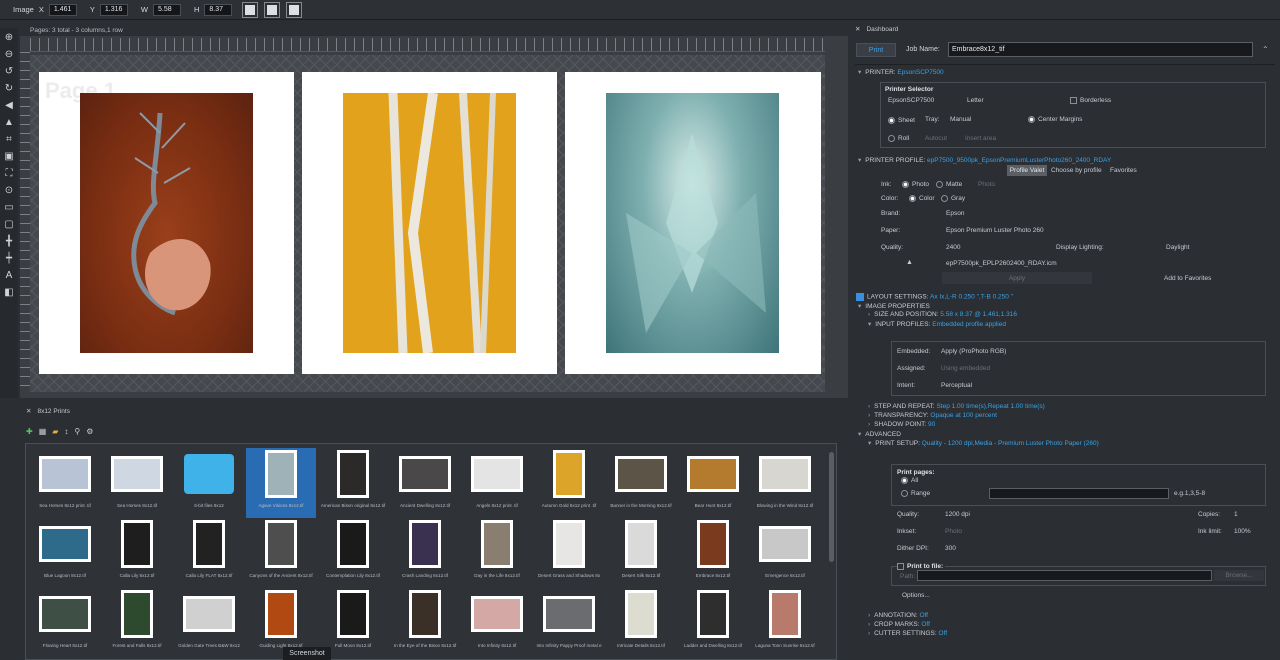 The image size is (1280, 660). Describe the element at coordinates (1055, 119) in the screenshot. I see `center-margins-radio: Center Margins` at that location.